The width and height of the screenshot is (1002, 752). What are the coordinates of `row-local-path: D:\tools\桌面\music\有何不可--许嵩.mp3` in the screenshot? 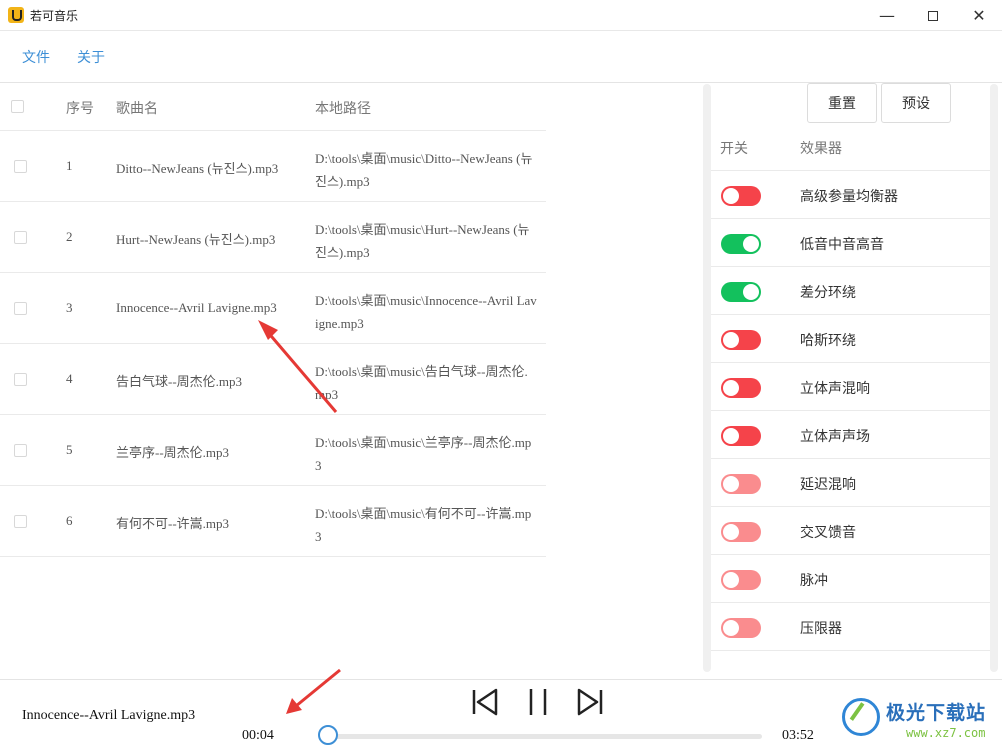 It's located at (423, 525).